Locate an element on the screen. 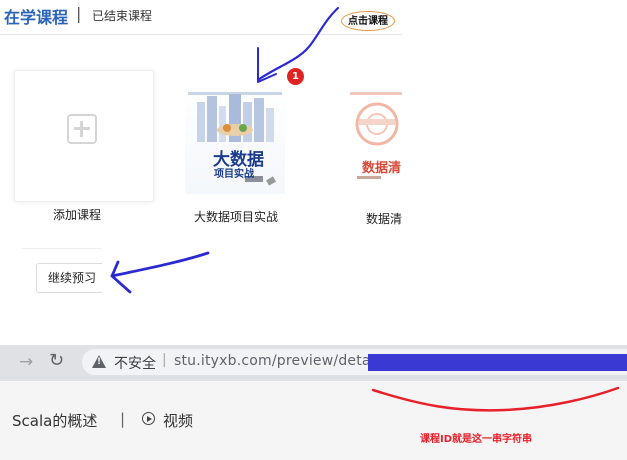 This screenshot has width=627, height=460. blue-arrow-head-left is located at coordinates (121, 277).